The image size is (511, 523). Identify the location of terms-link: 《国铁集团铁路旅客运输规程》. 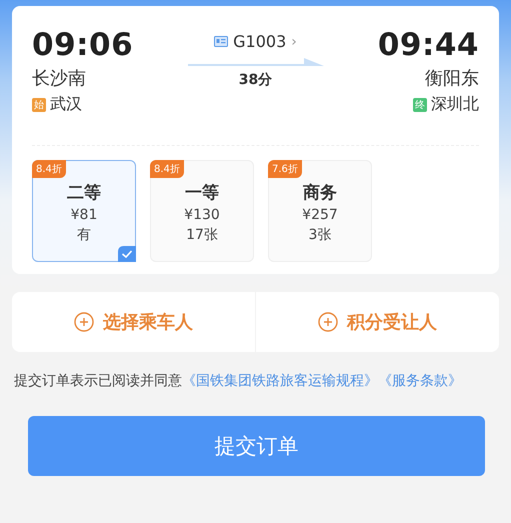
(280, 381).